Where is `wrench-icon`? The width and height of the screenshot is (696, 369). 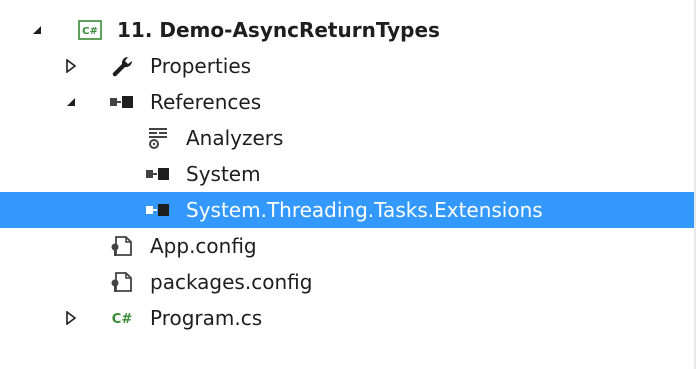
wrench-icon is located at coordinates (122, 66).